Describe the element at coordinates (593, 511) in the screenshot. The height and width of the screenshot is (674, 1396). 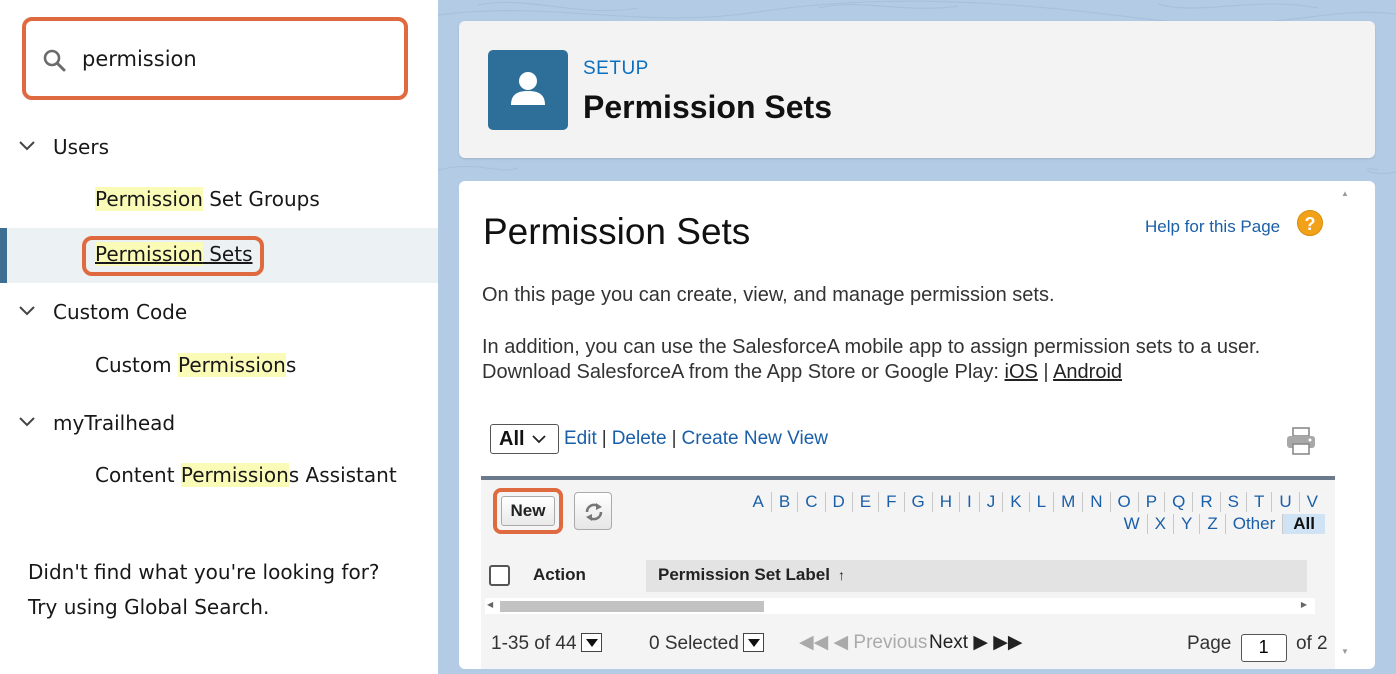
I see `refresh-button` at that location.